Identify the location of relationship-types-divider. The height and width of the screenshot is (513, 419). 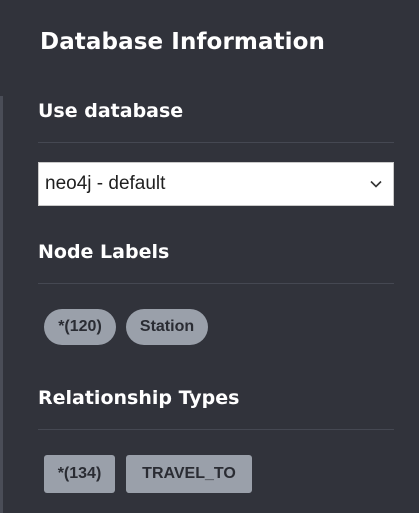
(216, 429).